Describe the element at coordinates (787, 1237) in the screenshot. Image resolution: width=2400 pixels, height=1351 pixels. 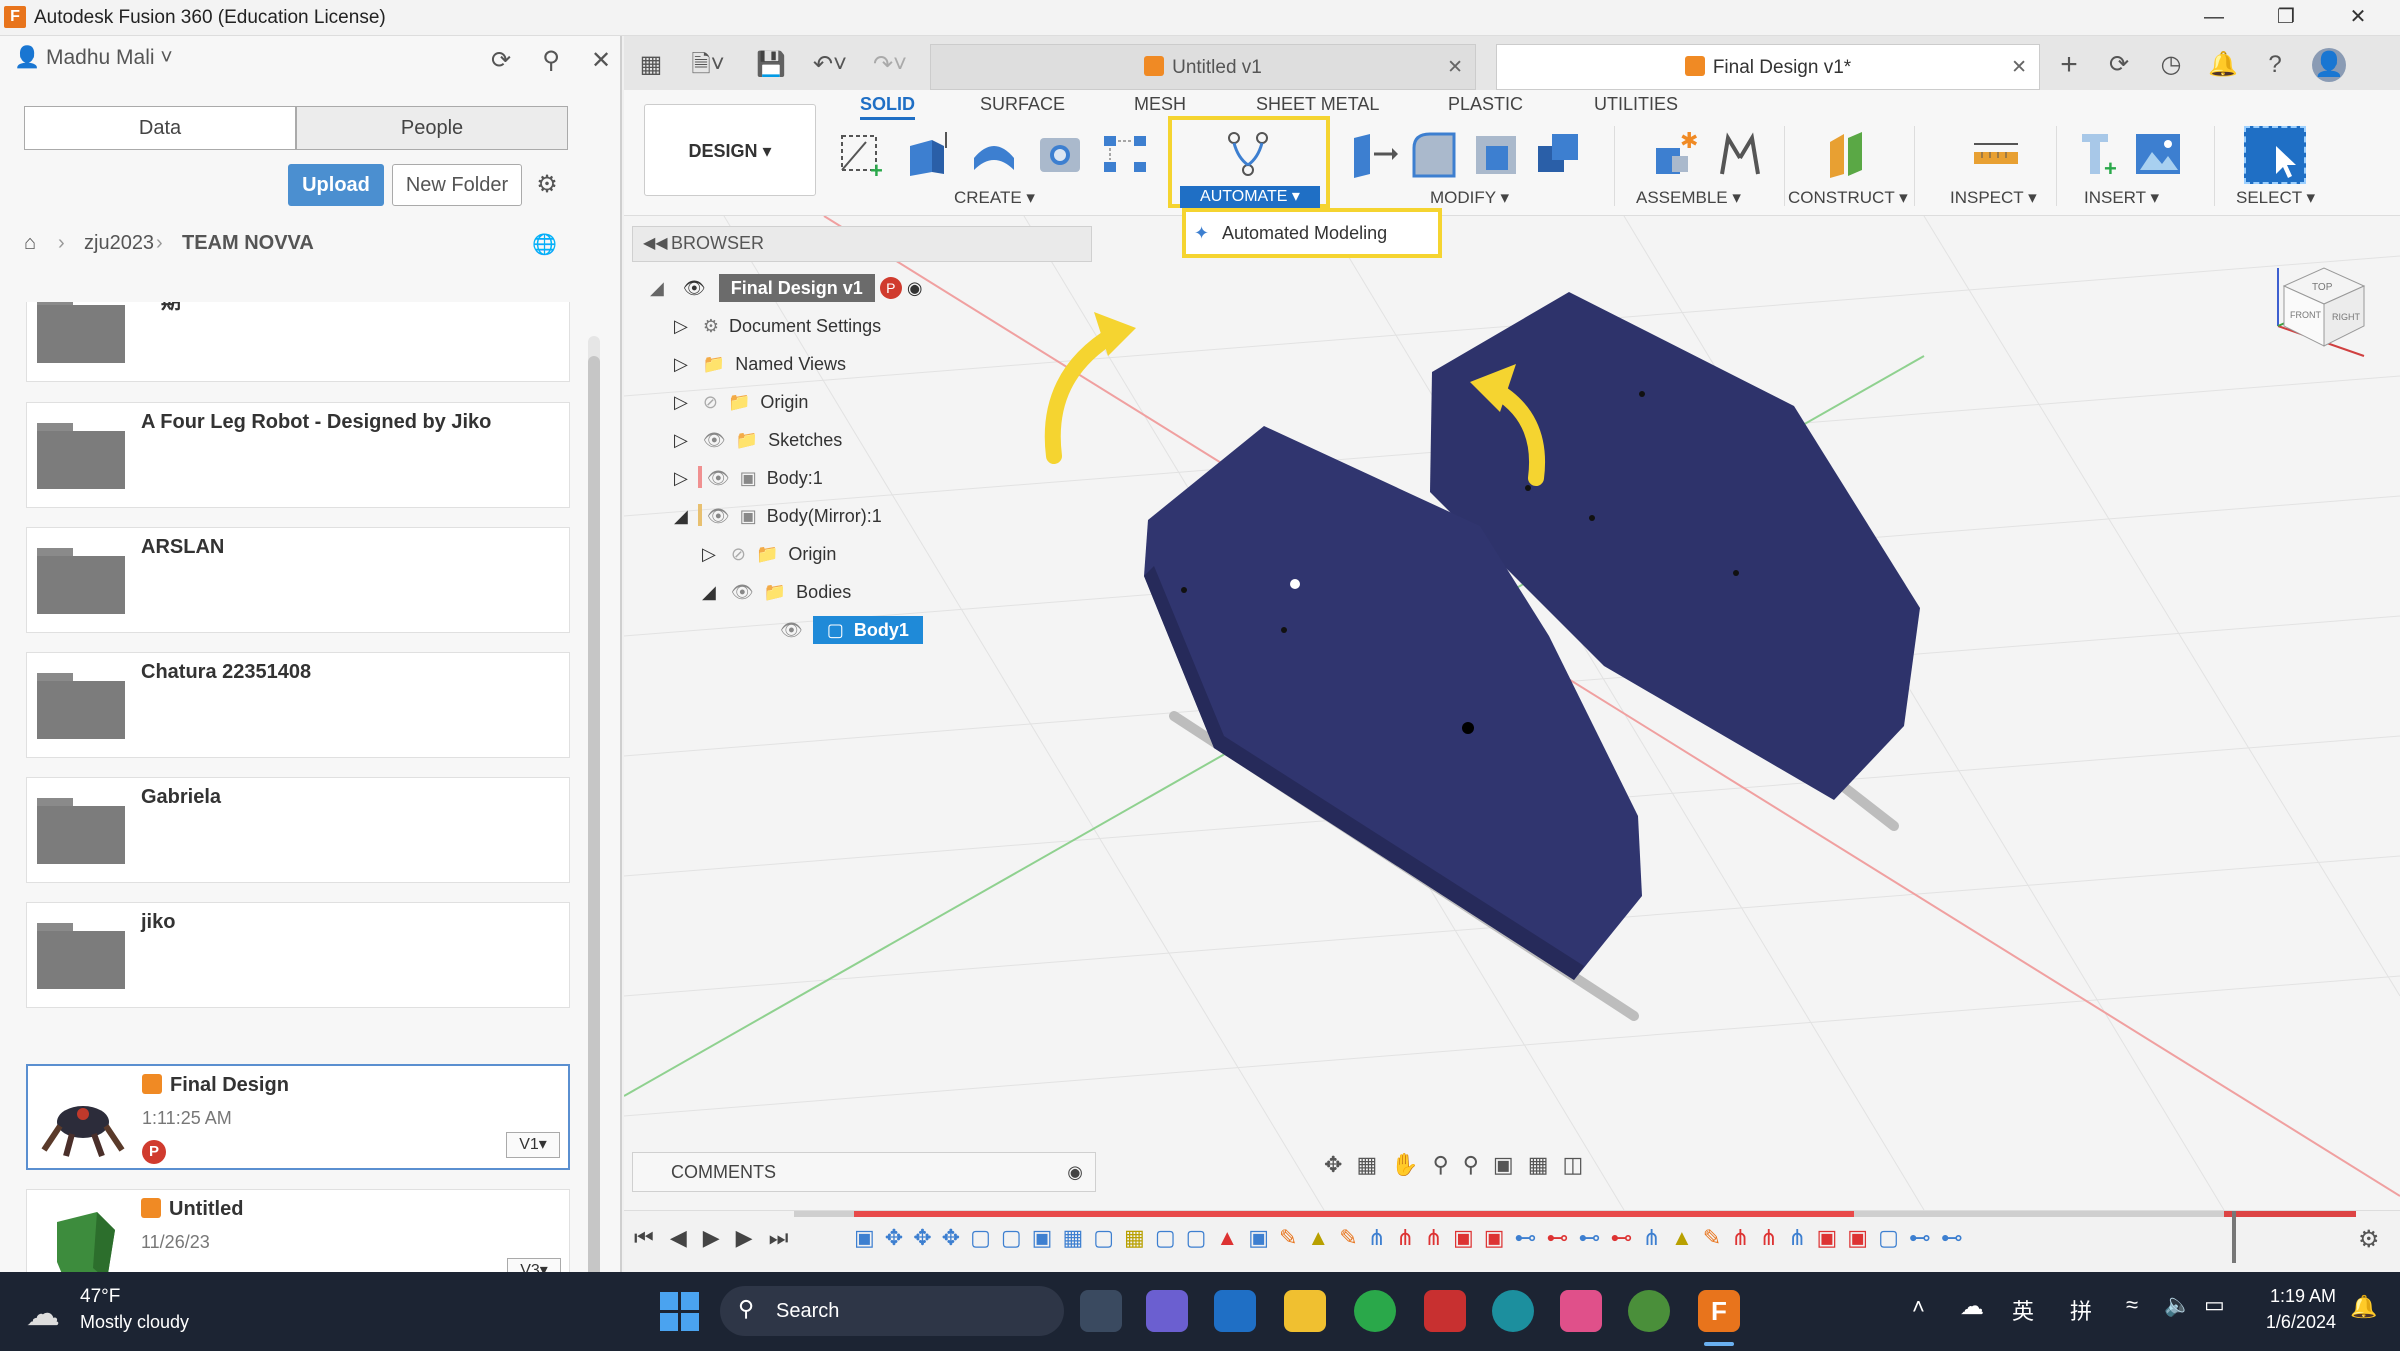
I see `skip-end-icon: ⏭` at that location.